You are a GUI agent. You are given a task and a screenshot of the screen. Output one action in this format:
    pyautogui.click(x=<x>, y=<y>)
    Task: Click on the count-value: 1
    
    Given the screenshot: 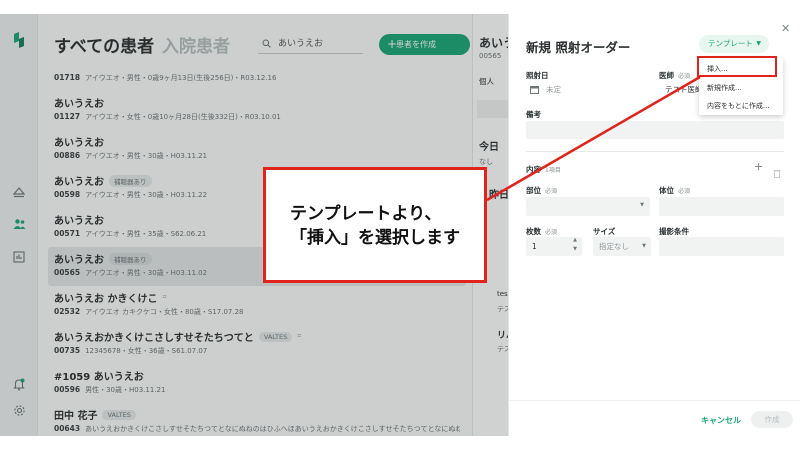 What is the action you would take?
    pyautogui.click(x=534, y=246)
    